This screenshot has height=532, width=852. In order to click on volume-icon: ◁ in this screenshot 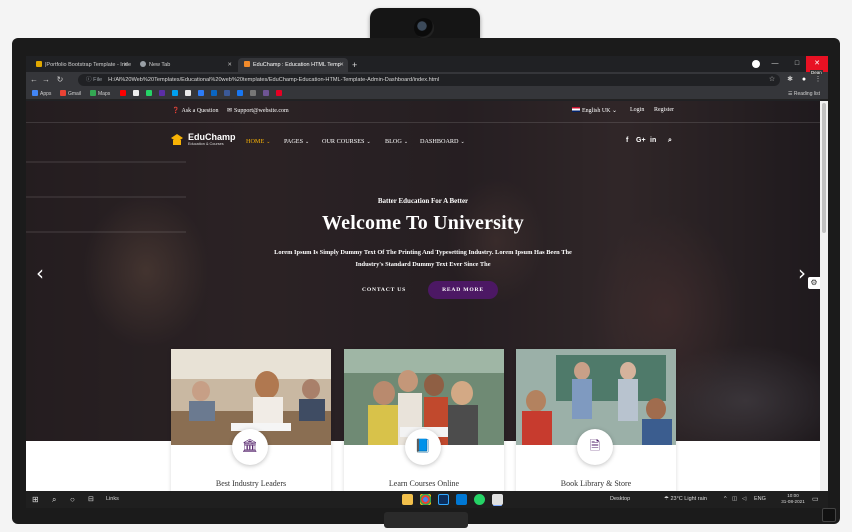, I will do `click(744, 499)`.